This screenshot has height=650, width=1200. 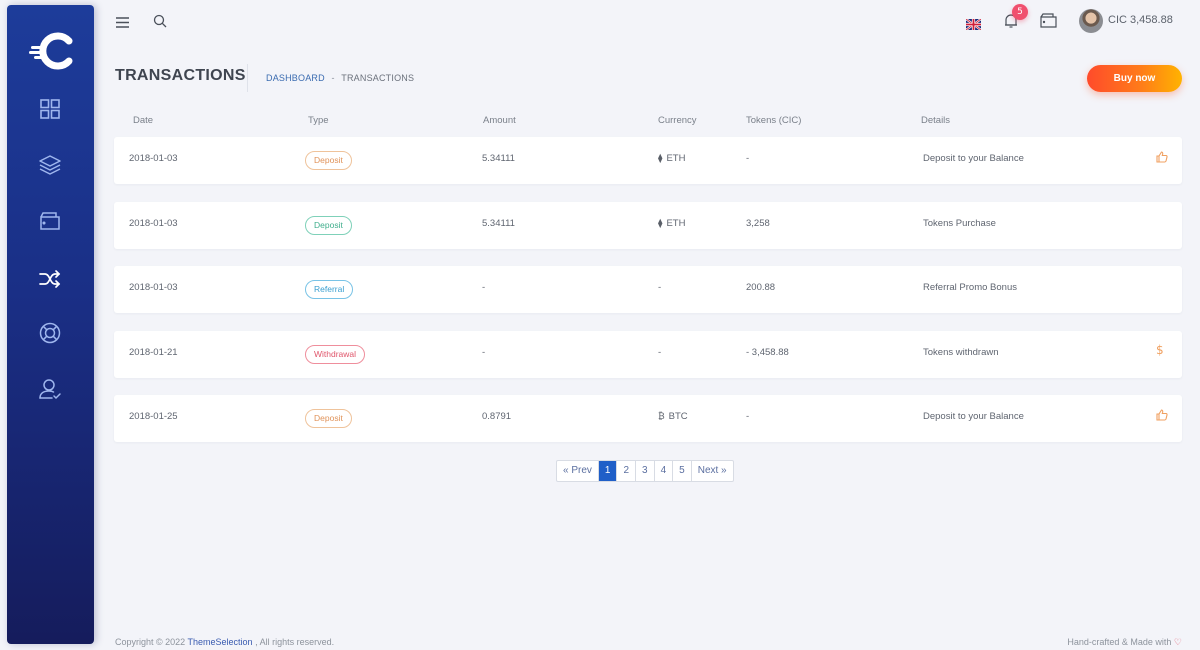 What do you see at coordinates (1091, 21) in the screenshot?
I see `user-avatar` at bounding box center [1091, 21].